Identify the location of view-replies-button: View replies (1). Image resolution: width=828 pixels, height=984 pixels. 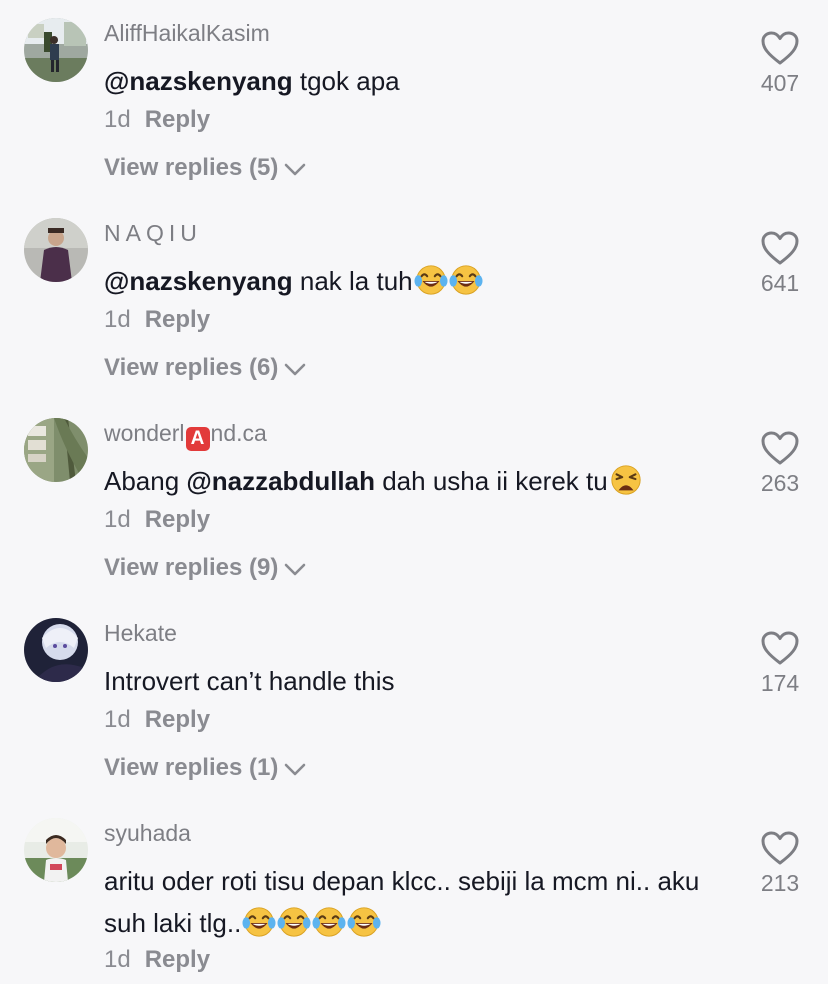
(205, 768).